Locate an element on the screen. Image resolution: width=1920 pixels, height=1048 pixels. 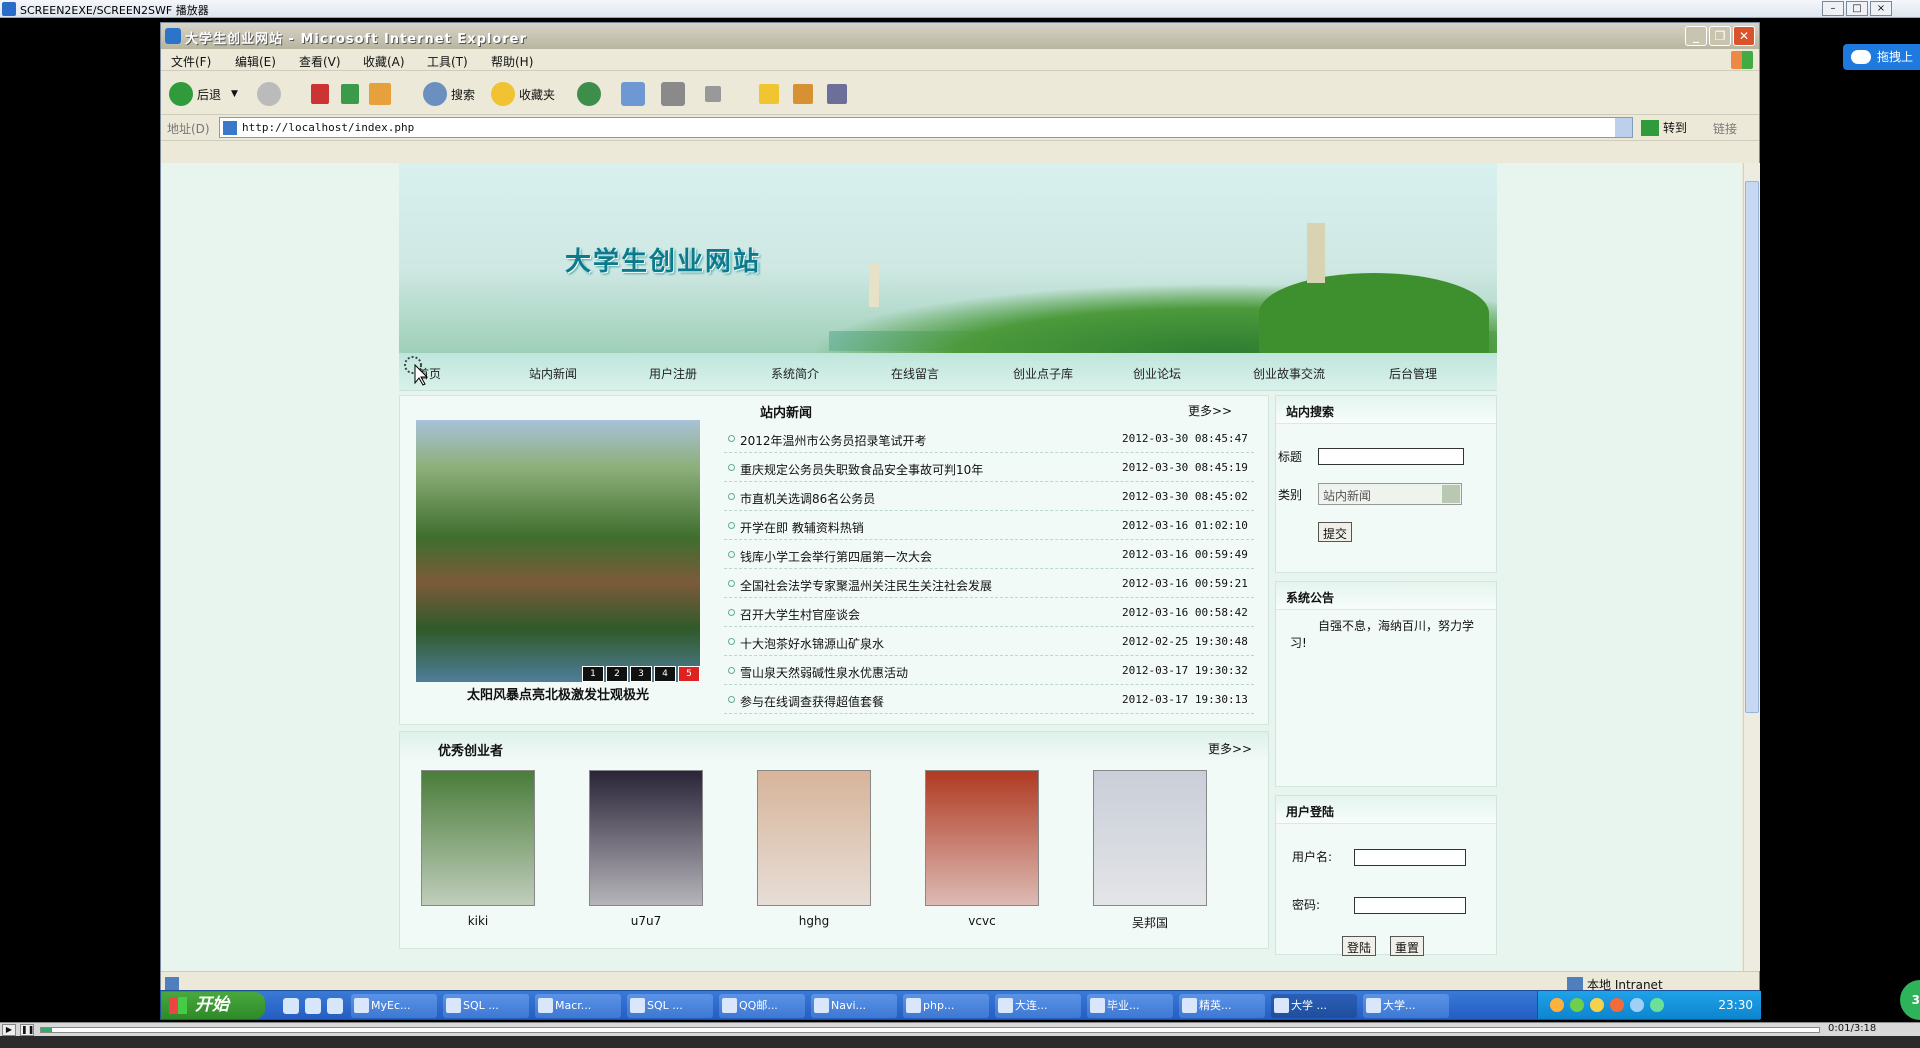
back-dropdown-icon: ▼ is located at coordinates (234, 94).